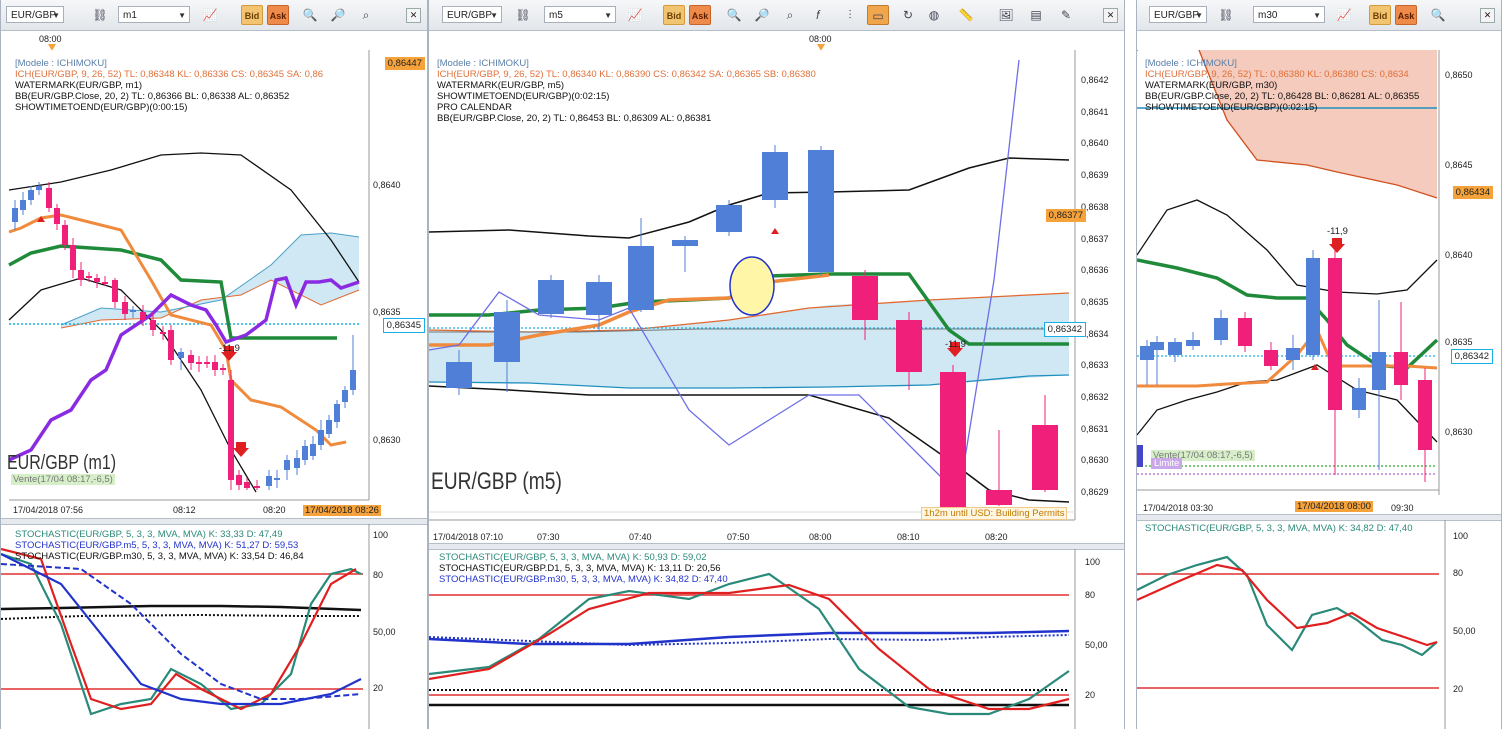  Describe the element at coordinates (1472, 192) in the screenshot. I see `price-tag-a: 0,86434` at that location.